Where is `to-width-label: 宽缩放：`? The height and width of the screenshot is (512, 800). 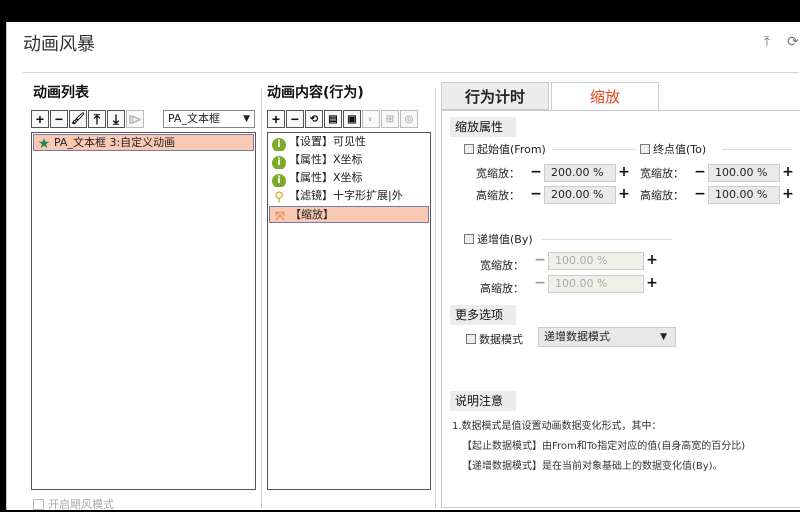 to-width-label: 宽缩放： is located at coordinates (662, 173).